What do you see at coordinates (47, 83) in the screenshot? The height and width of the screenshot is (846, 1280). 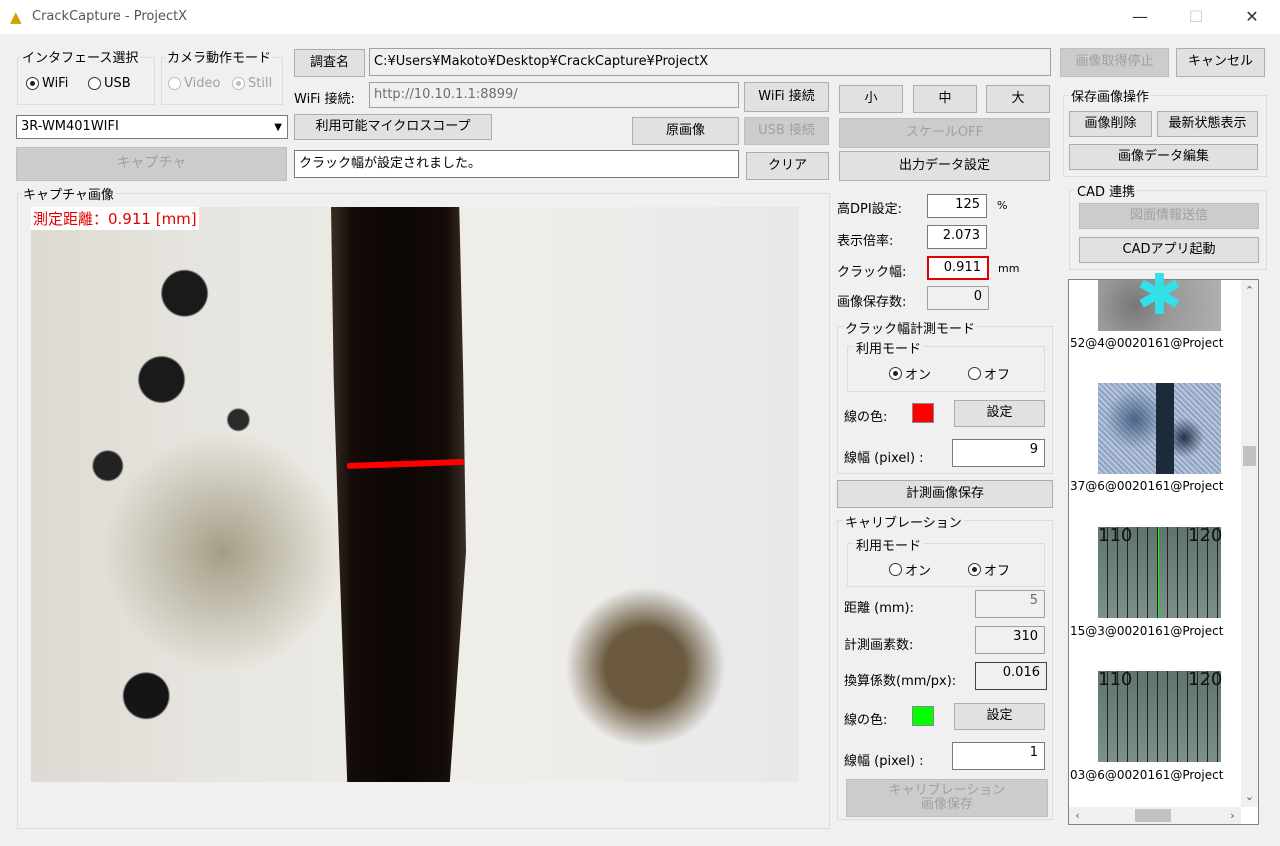 I see `interface-wifi-radio: WiFi` at bounding box center [47, 83].